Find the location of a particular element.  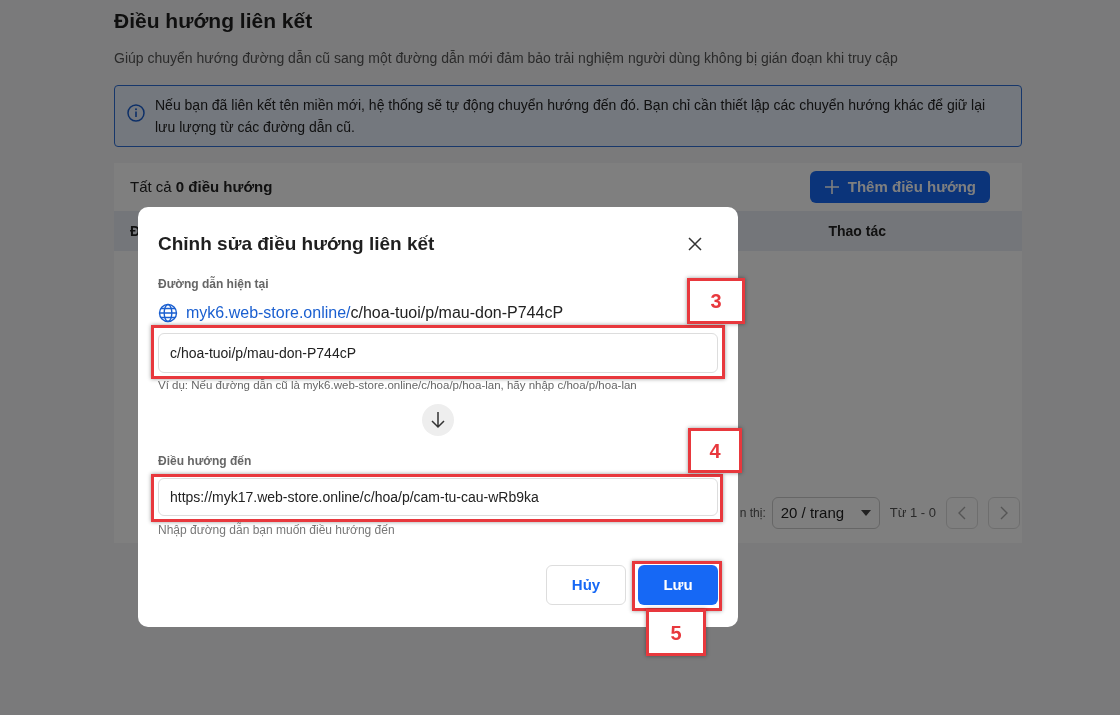

close-icon is located at coordinates (695, 244).